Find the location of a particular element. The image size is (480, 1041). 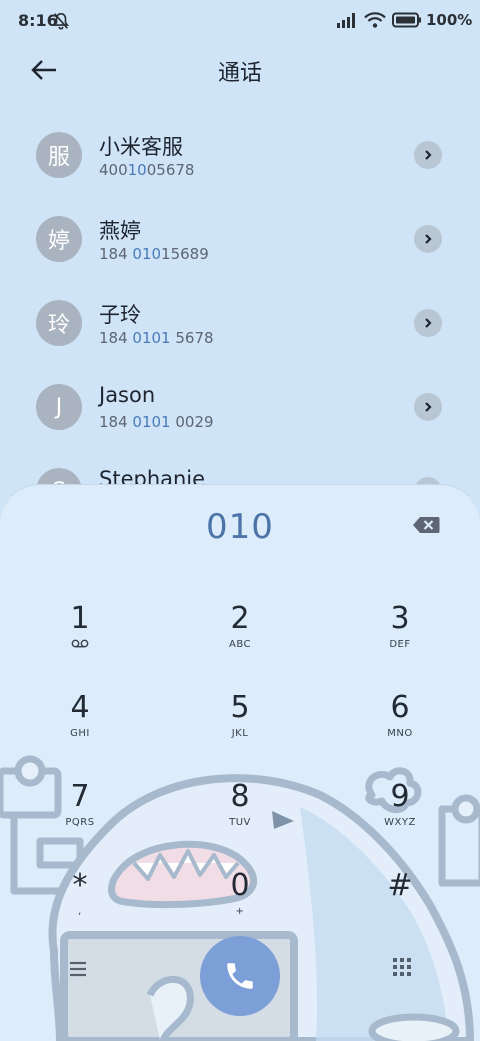

call-button is located at coordinates (240, 976).